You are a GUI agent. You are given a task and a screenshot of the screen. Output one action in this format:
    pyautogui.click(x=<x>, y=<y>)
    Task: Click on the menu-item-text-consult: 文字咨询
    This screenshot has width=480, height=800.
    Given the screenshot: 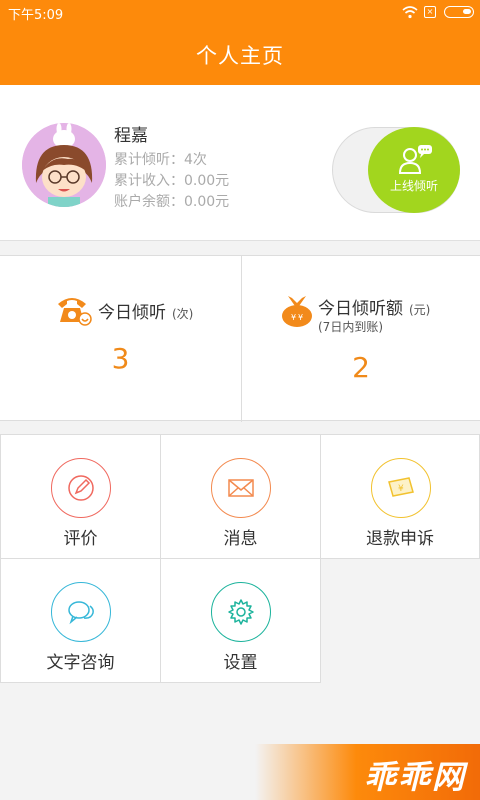 What is the action you would take?
    pyautogui.click(x=80, y=620)
    